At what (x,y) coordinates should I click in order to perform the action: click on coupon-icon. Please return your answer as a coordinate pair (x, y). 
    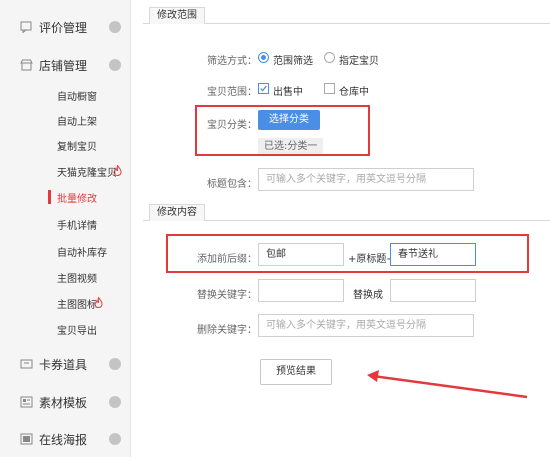
    Looking at the image, I should click on (26, 364).